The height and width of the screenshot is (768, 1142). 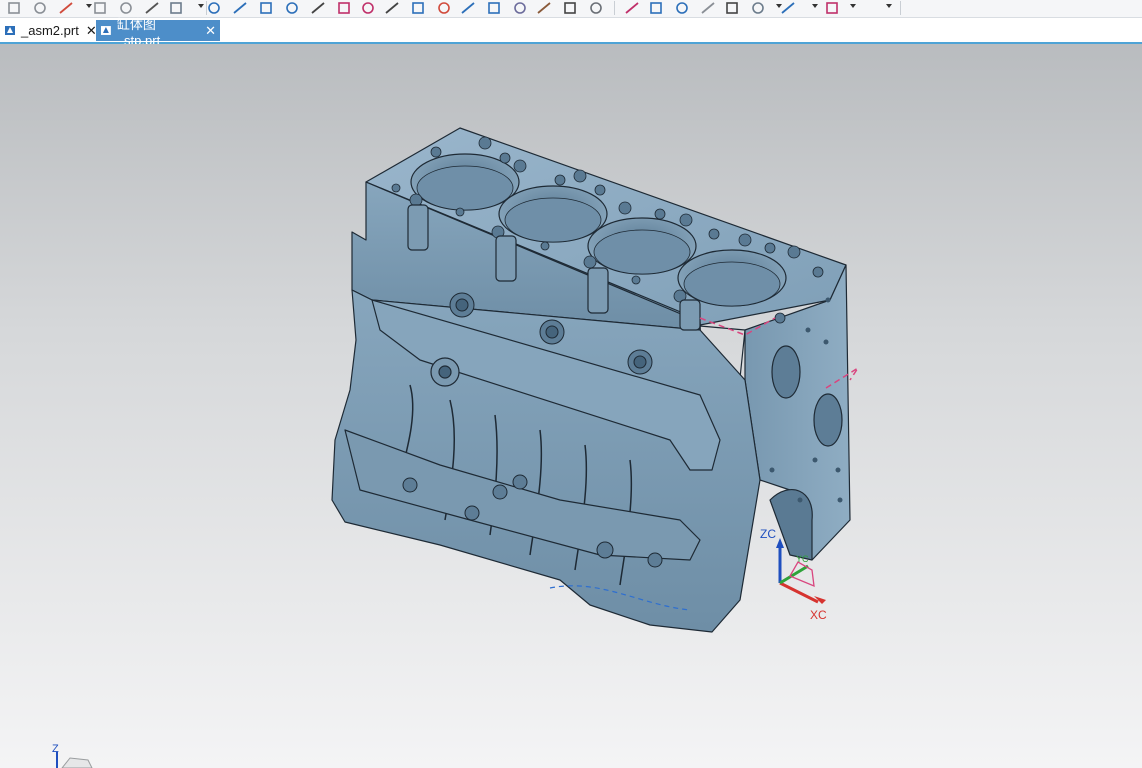 I want to click on xc-label: XC, so click(x=818, y=615).